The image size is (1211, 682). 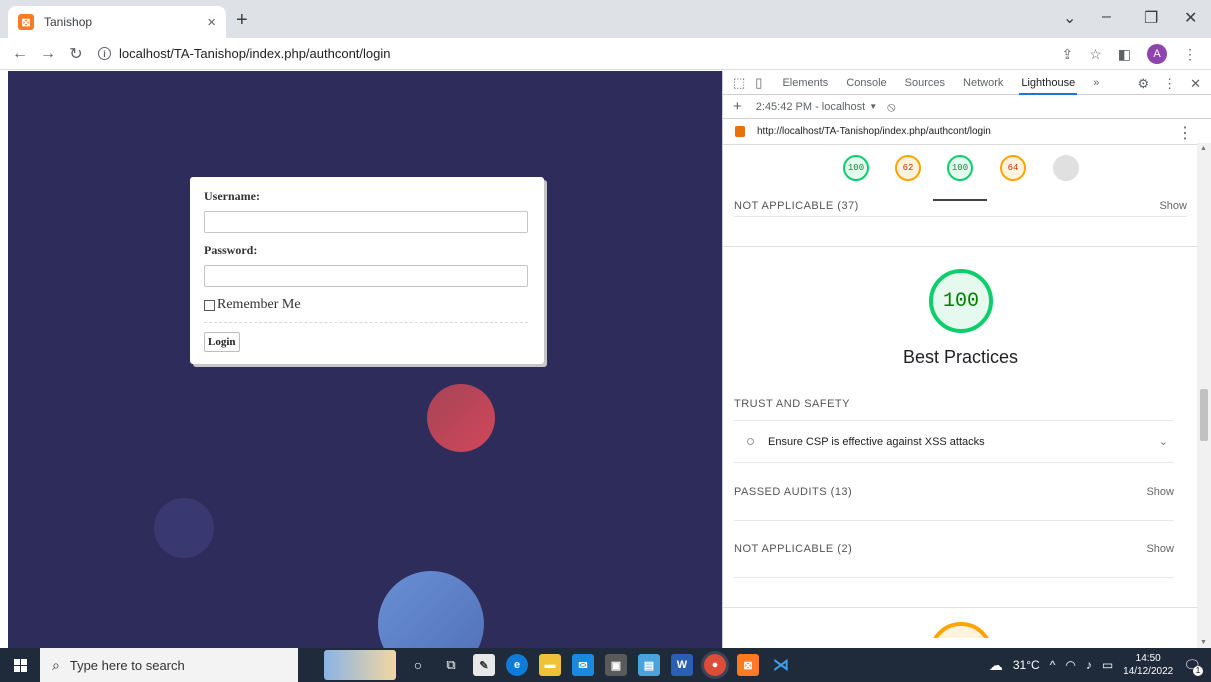 I want to click on tab-elements: Elements, so click(x=805, y=83).